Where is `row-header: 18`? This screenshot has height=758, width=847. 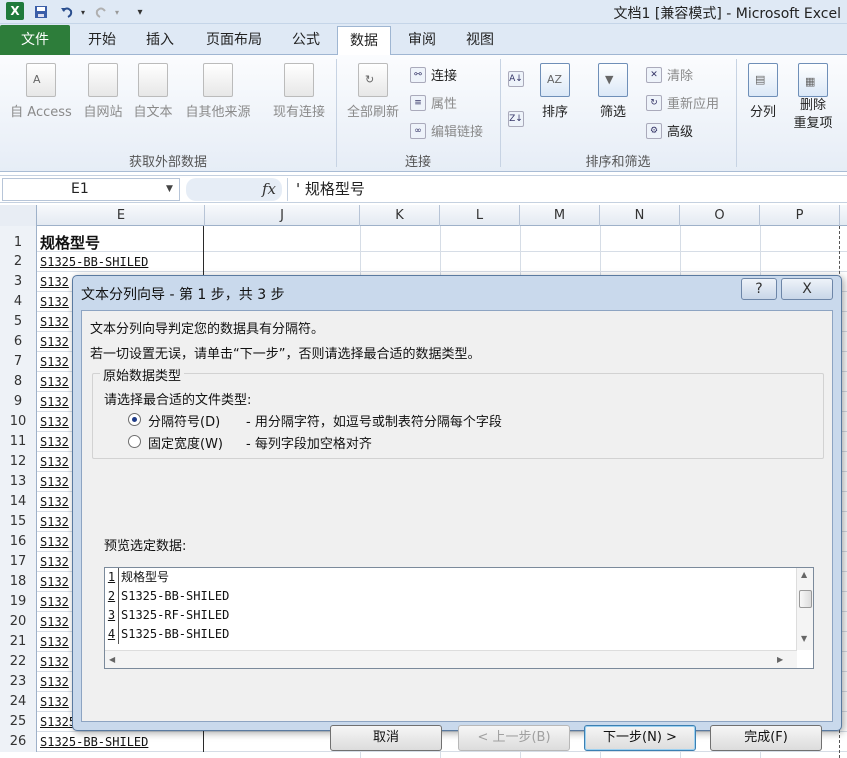 row-header: 18 is located at coordinates (18, 582).